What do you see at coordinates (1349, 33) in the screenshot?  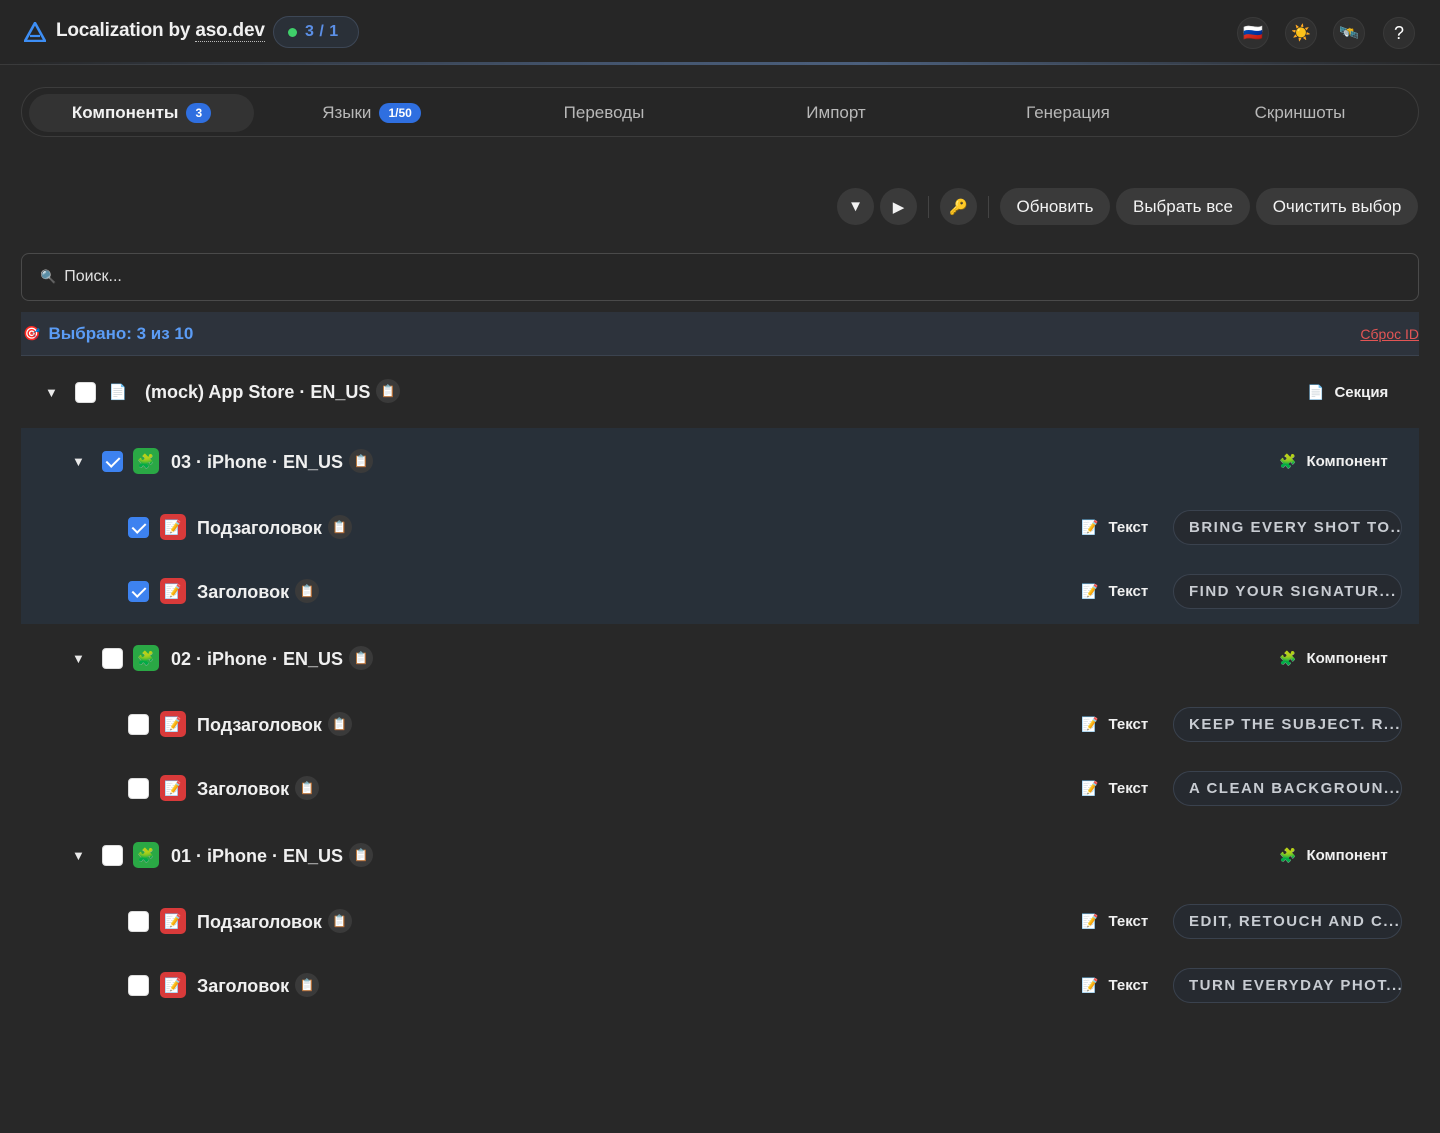 I see `tools-button: 🛰️` at bounding box center [1349, 33].